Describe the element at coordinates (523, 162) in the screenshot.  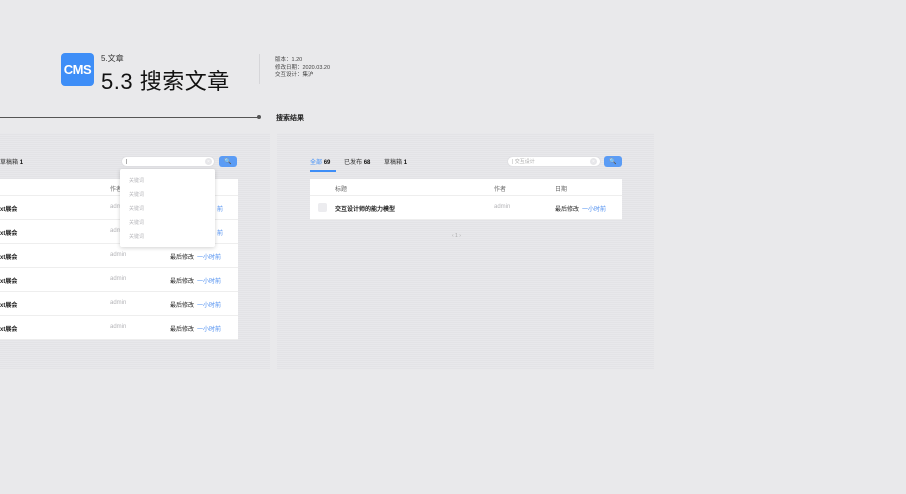
I see `right-search-value: | 交互设计` at that location.